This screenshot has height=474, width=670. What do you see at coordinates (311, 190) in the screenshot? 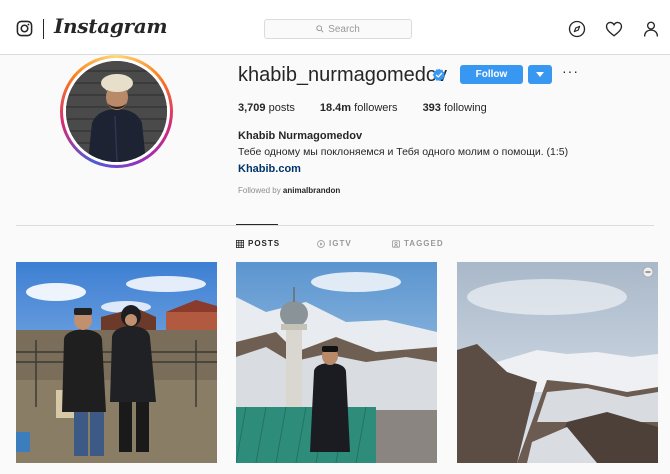
I see `followed-by-user-link: animalbrandon` at bounding box center [311, 190].